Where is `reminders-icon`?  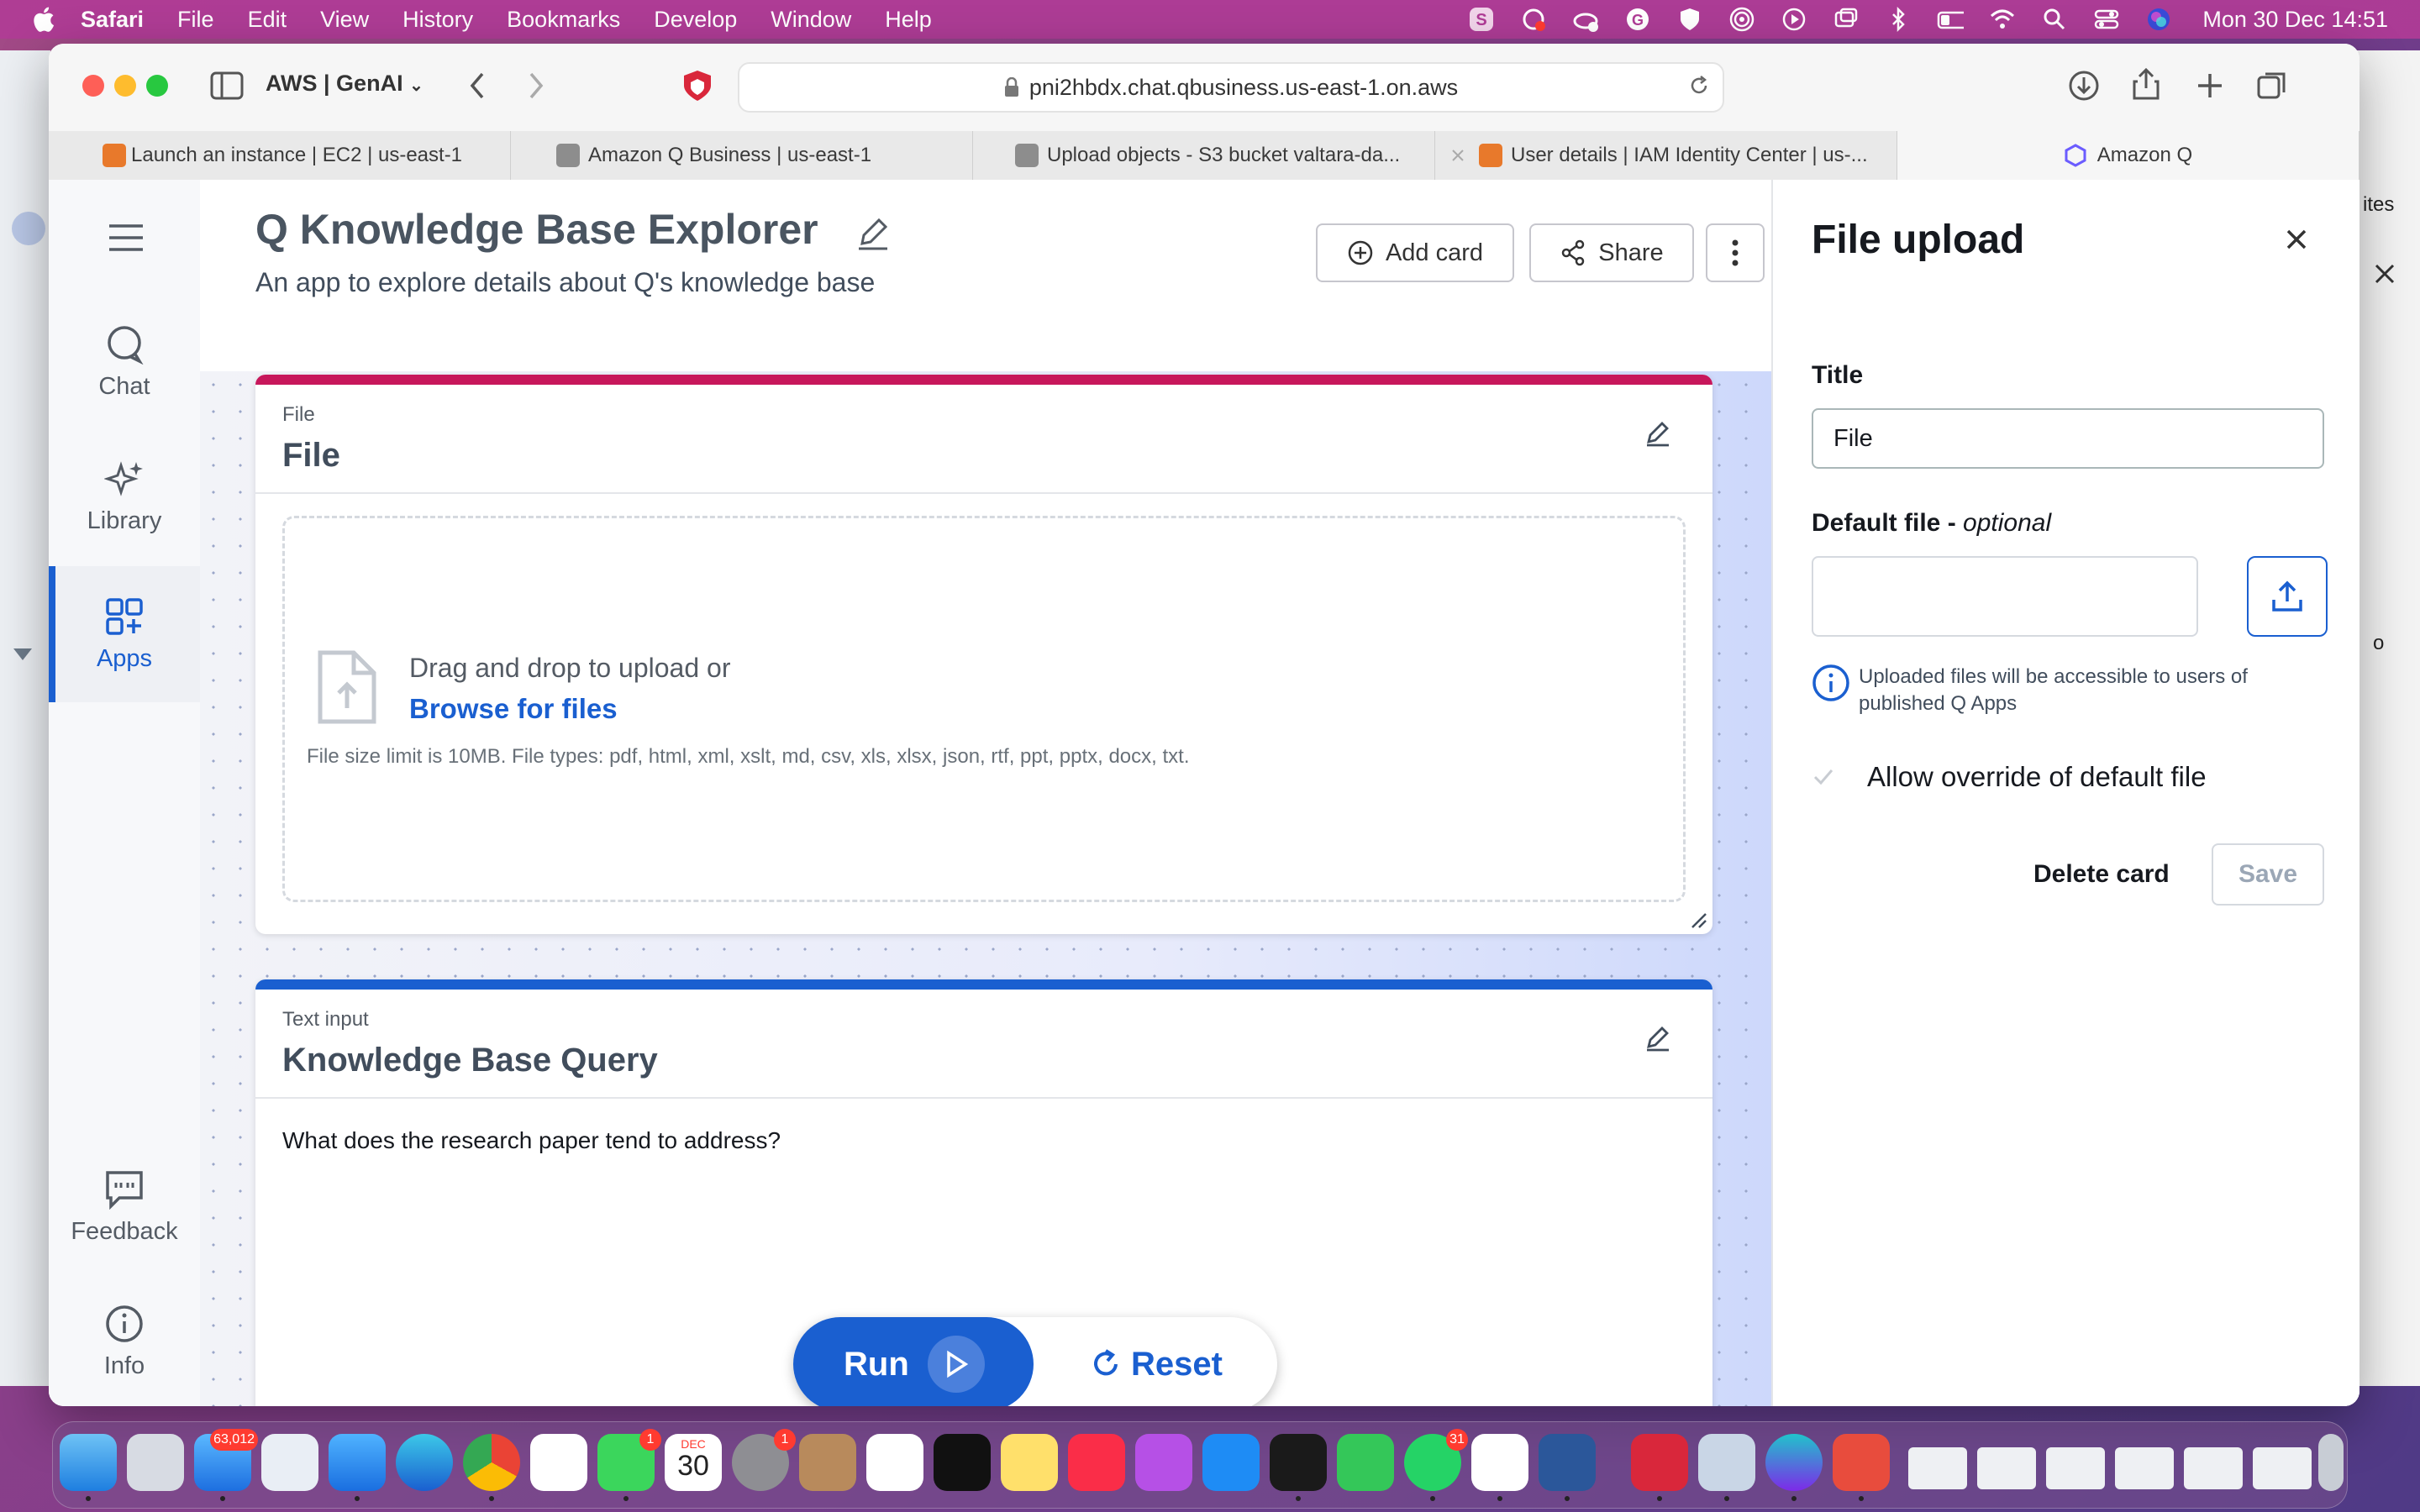 reminders-icon is located at coordinates (895, 1462).